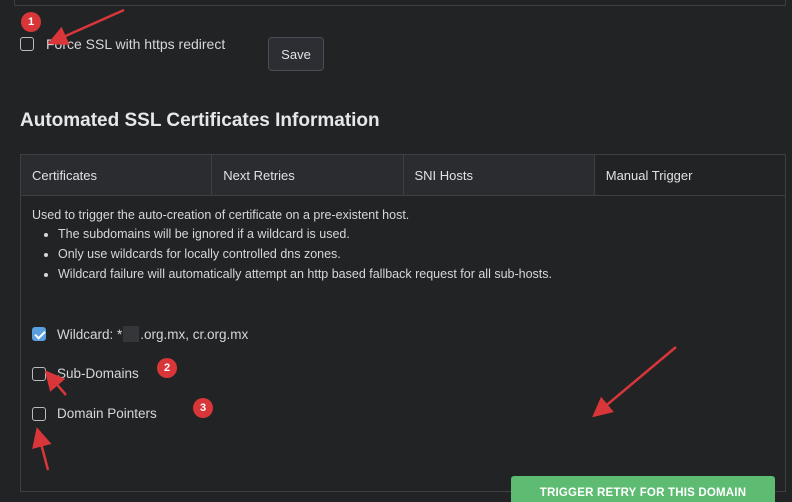 This screenshot has height=502, width=792. Describe the element at coordinates (194, 334) in the screenshot. I see `wildcard-label-suffix: .org.mx, cr.org.mx` at that location.